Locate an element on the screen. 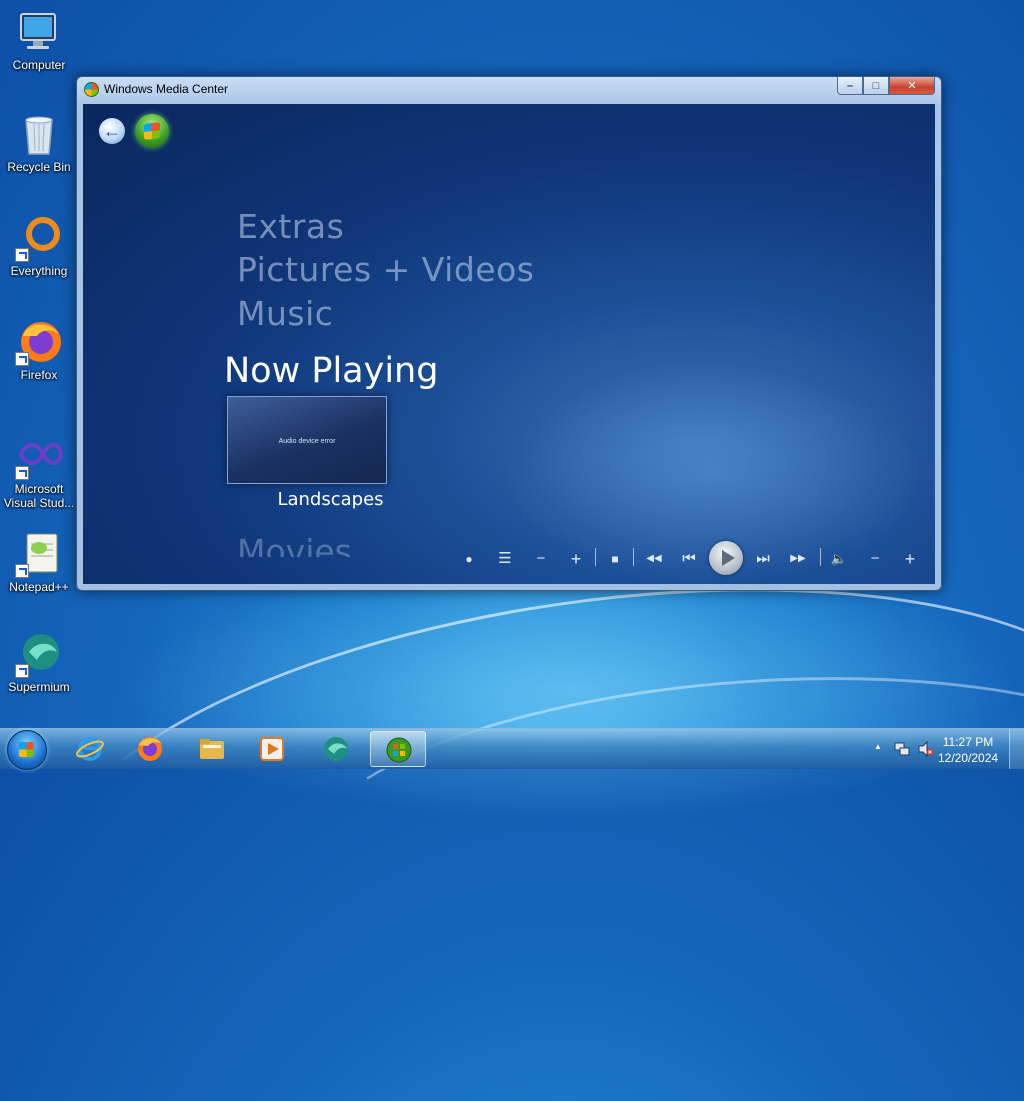 The height and width of the screenshot is (1101, 1024). volume-down-button: − is located at coordinates (875, 559).